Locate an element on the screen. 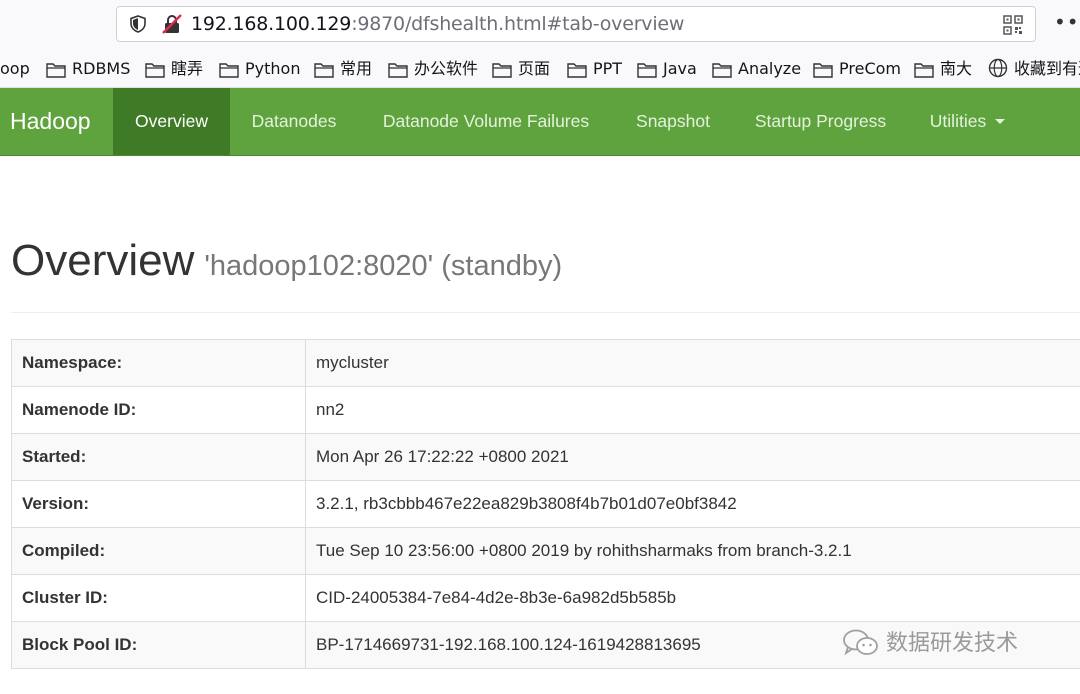 This screenshot has width=1080, height=694. shield-icon is located at coordinates (138, 24).